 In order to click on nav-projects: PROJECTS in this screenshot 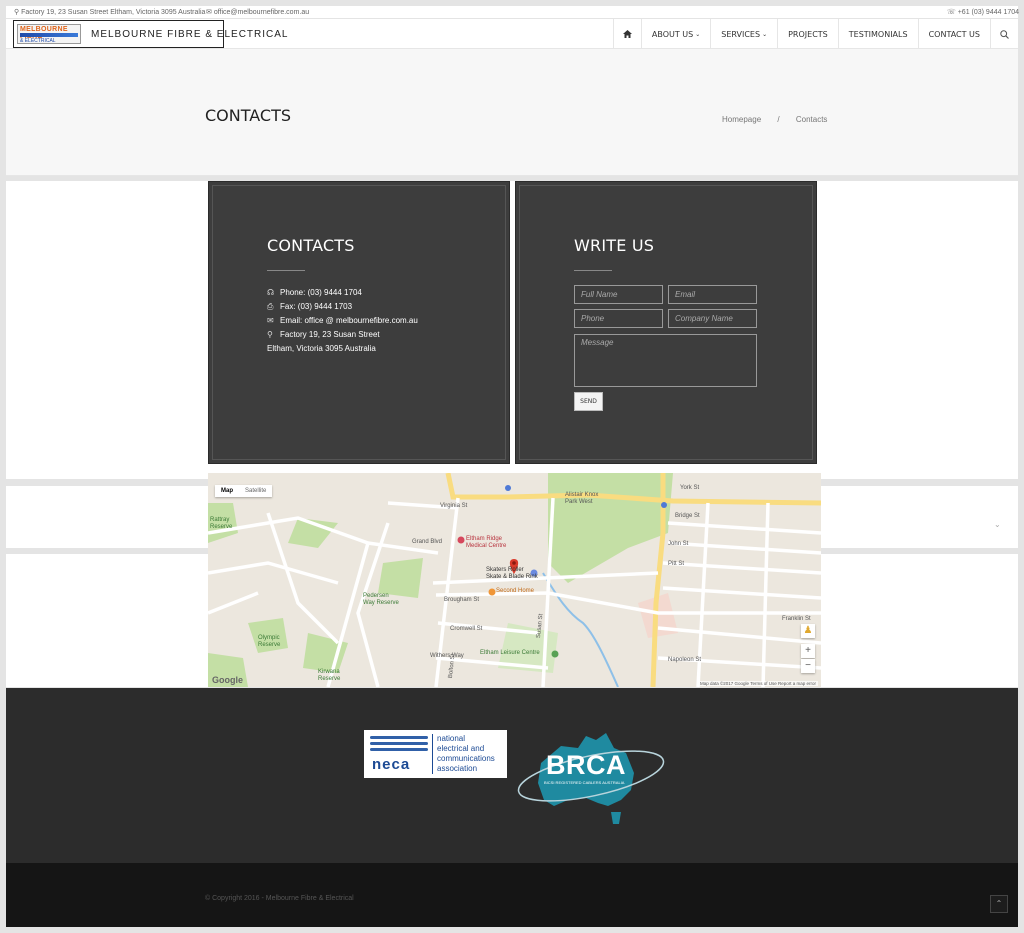, I will do `click(807, 34)`.